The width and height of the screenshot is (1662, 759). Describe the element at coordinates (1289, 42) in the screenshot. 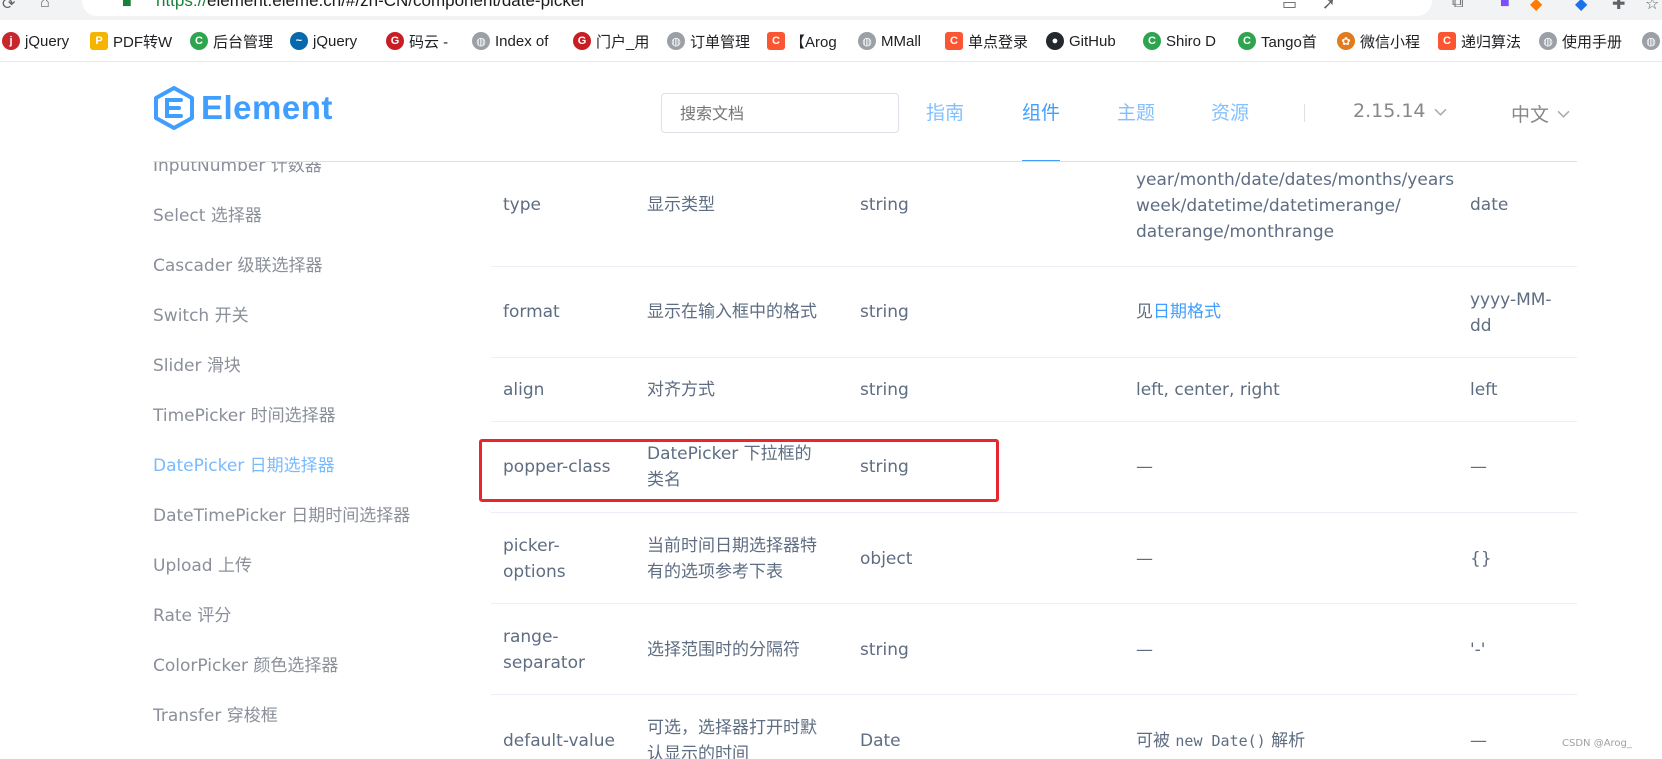

I see `bookmark-label: Tango首` at that location.